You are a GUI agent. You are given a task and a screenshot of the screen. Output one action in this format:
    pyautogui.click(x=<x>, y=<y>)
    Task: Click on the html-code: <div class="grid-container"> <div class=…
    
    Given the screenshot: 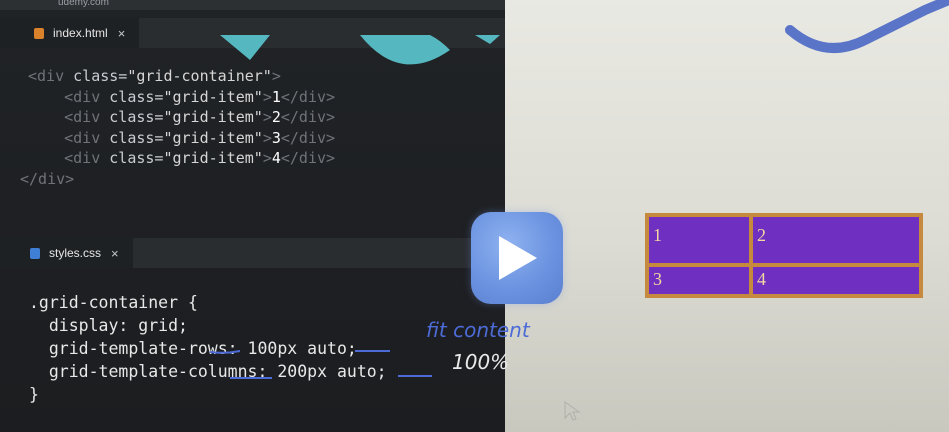 What is the action you would take?
    pyautogui.click(x=178, y=127)
    